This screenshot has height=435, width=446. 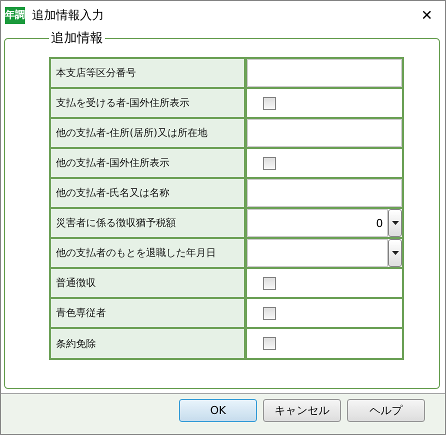 I want to click on field-label: 普通徴収, so click(x=149, y=283).